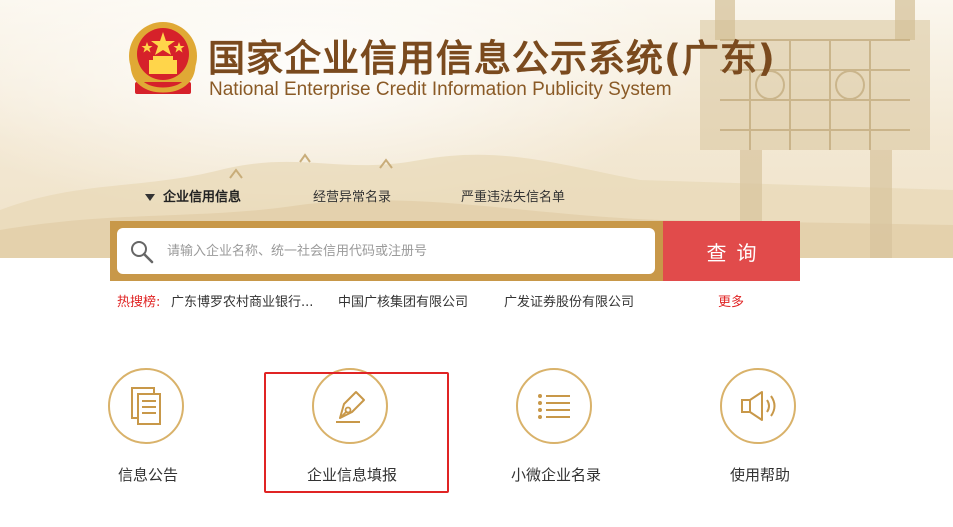 This screenshot has height=527, width=953. Describe the element at coordinates (150, 197) in the screenshot. I see `caret-down-icon` at that location.